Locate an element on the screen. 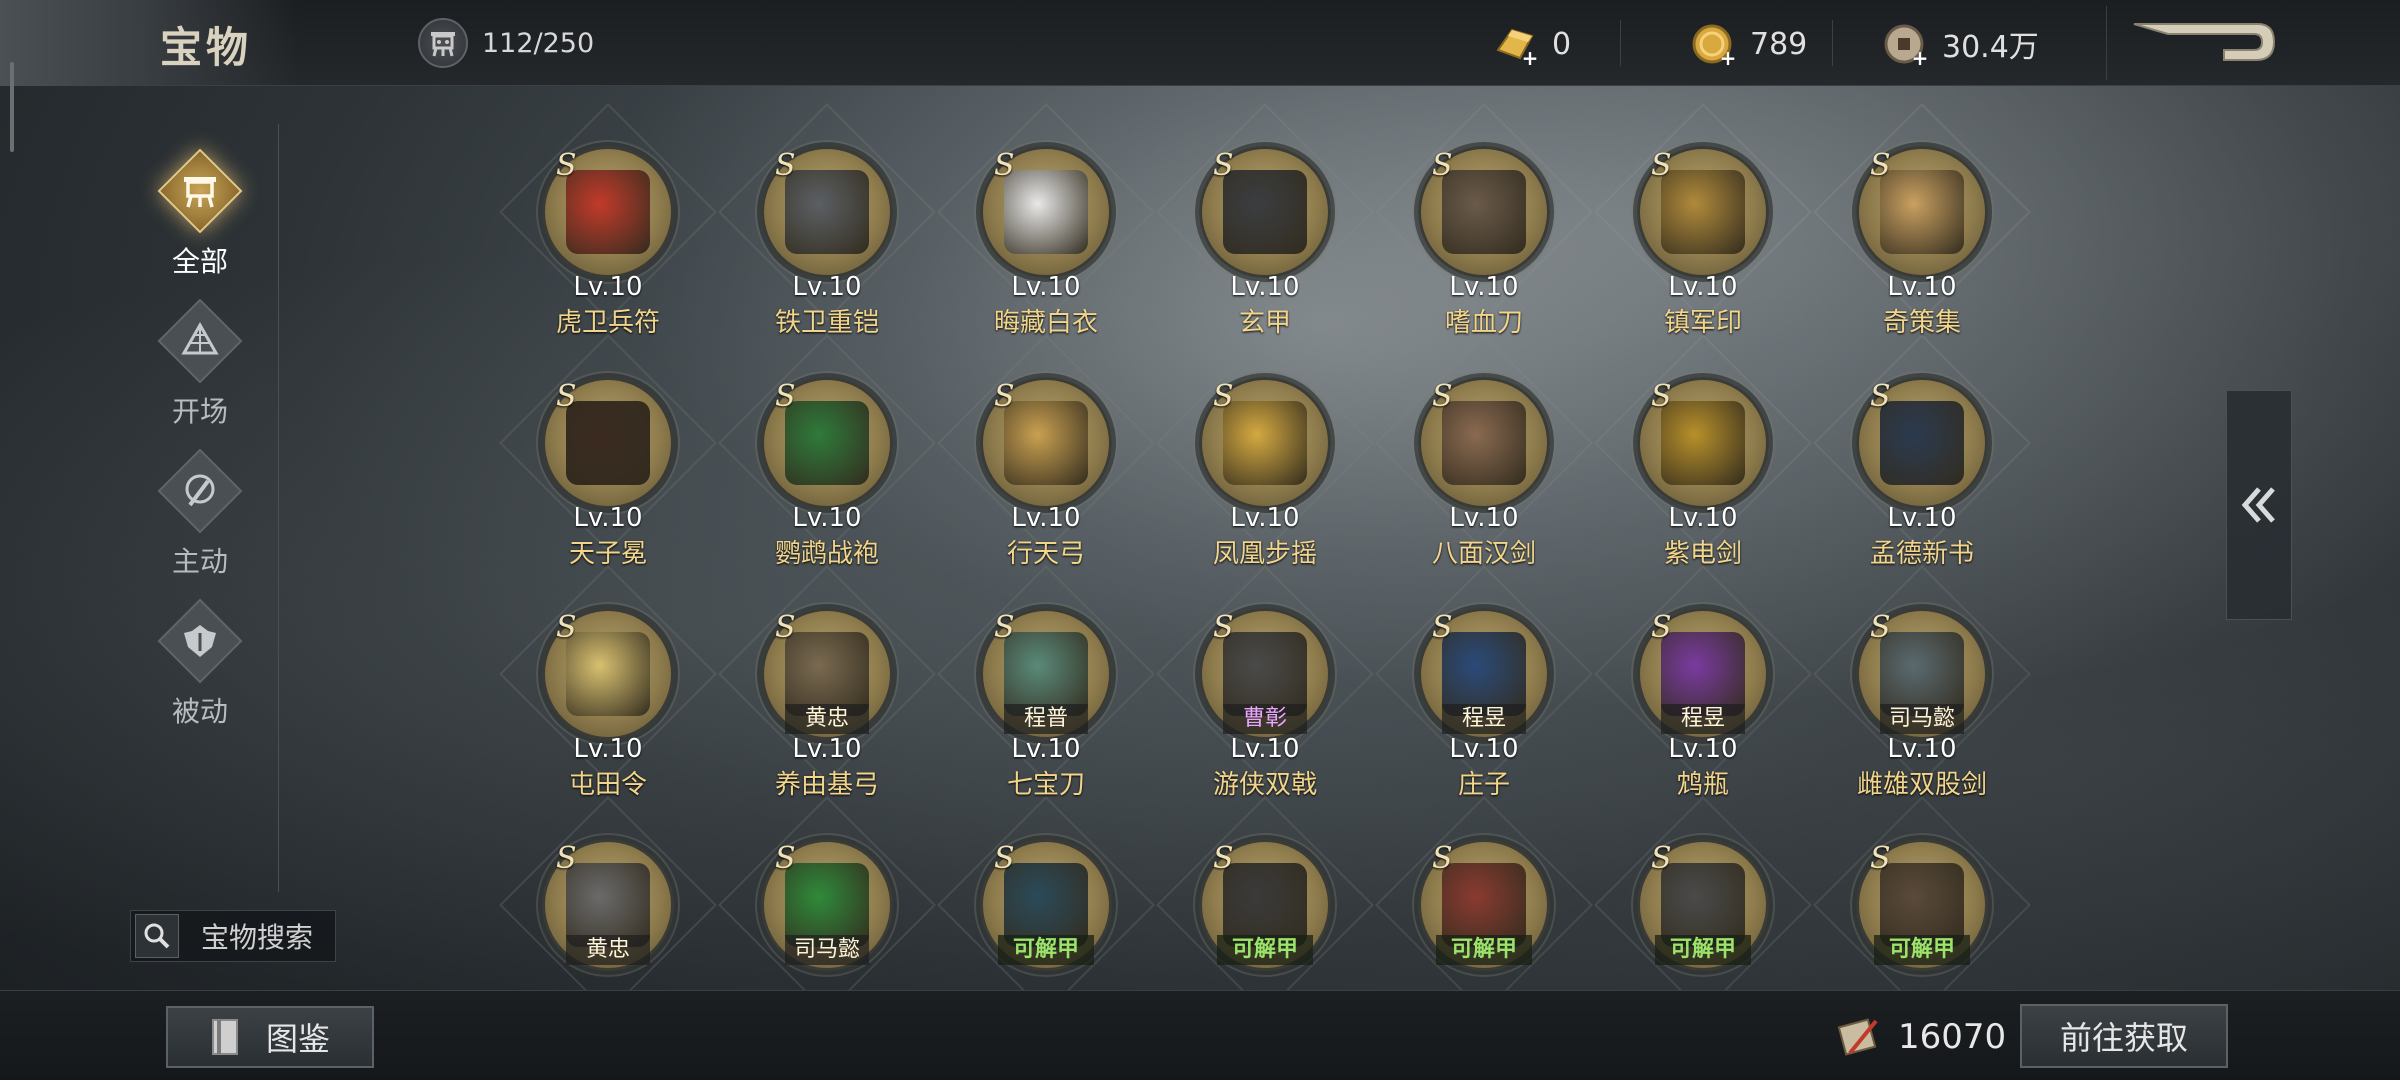 The width and height of the screenshot is (2400, 1080). treasure-medal: S 程普 is located at coordinates (1046, 674).